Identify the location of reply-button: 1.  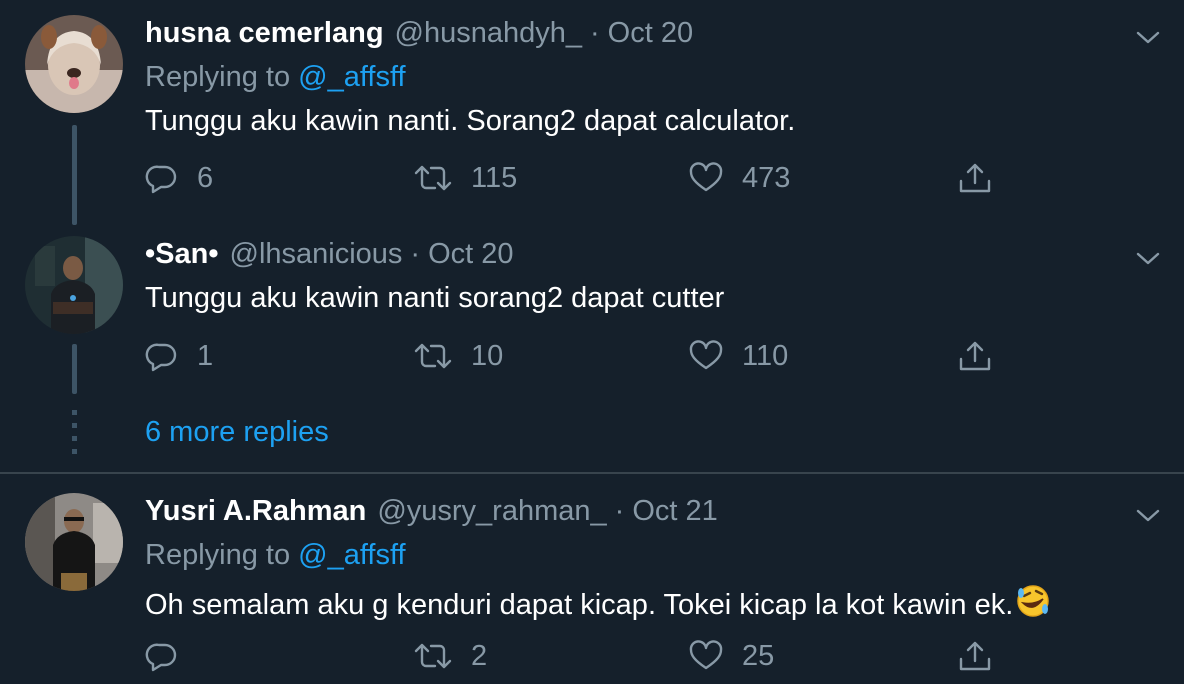
(179, 356).